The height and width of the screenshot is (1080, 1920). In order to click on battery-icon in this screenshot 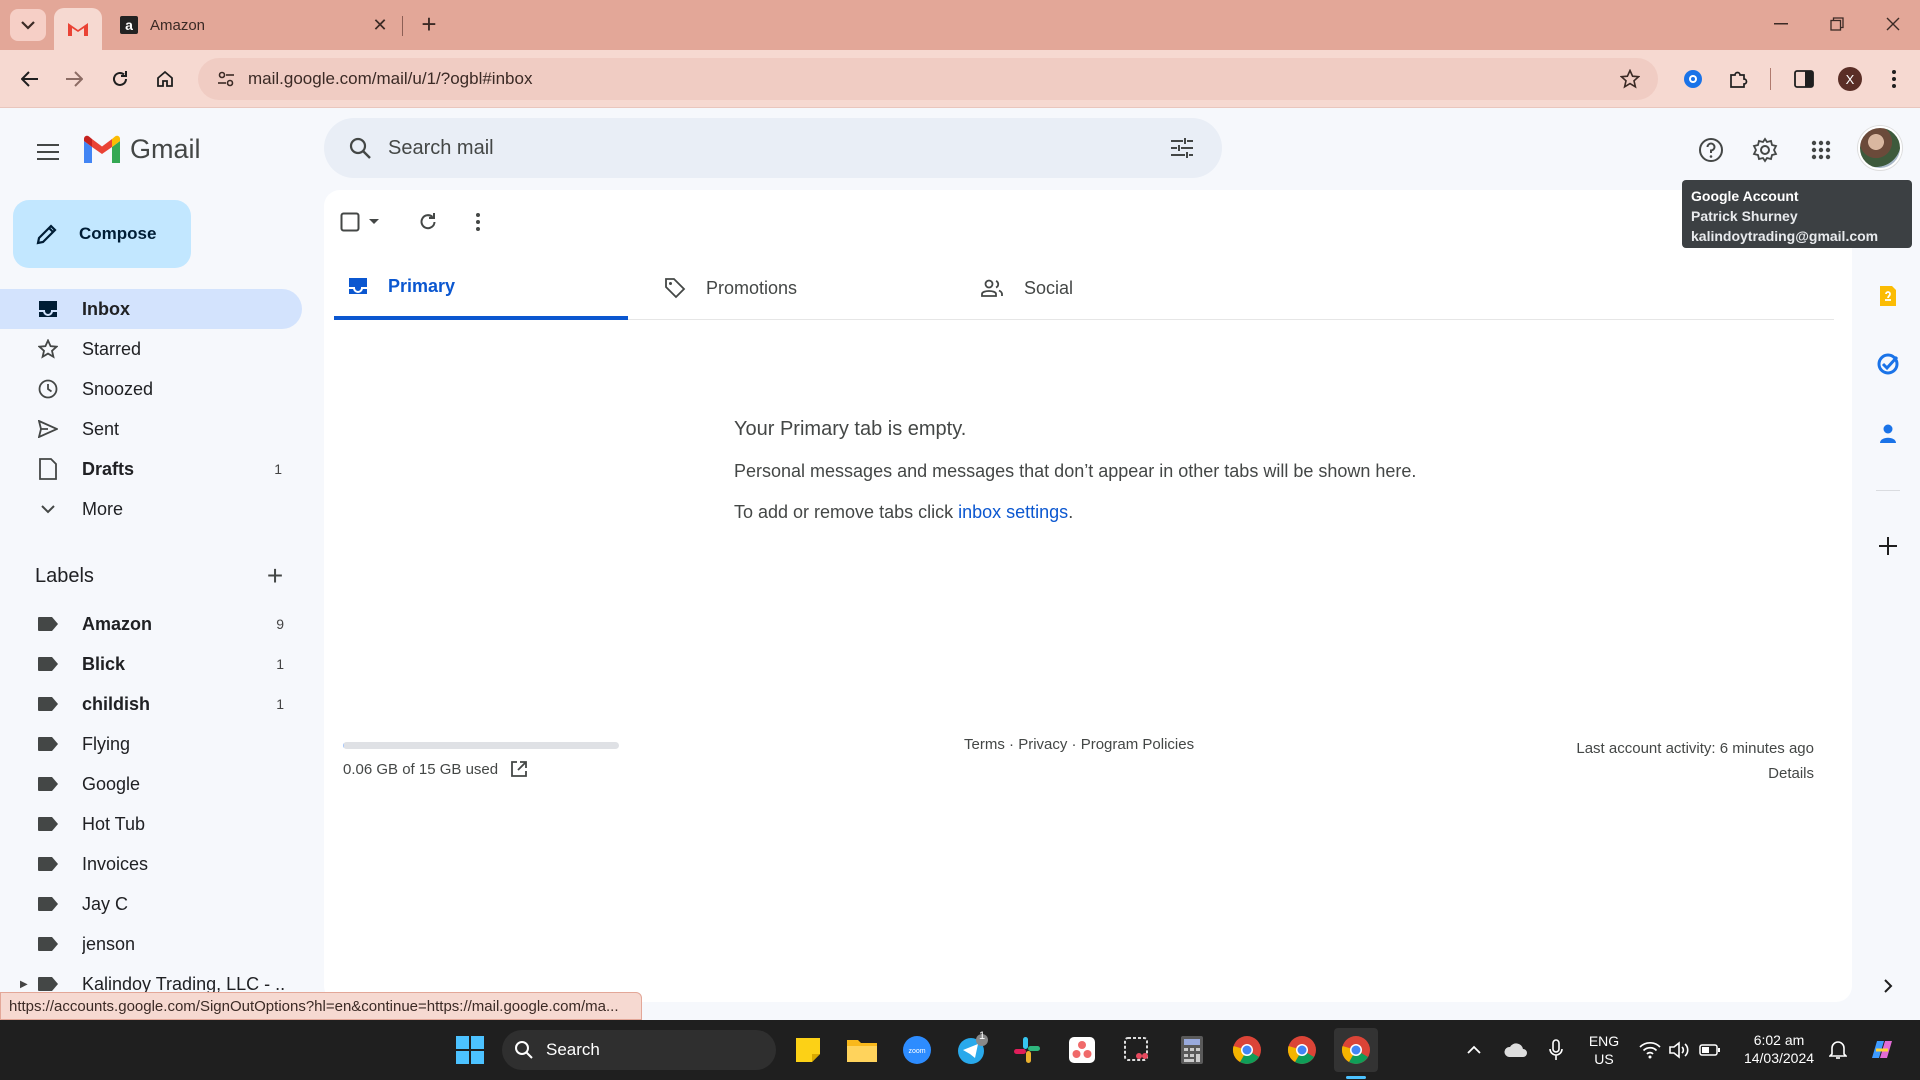, I will do `click(1710, 1050)`.